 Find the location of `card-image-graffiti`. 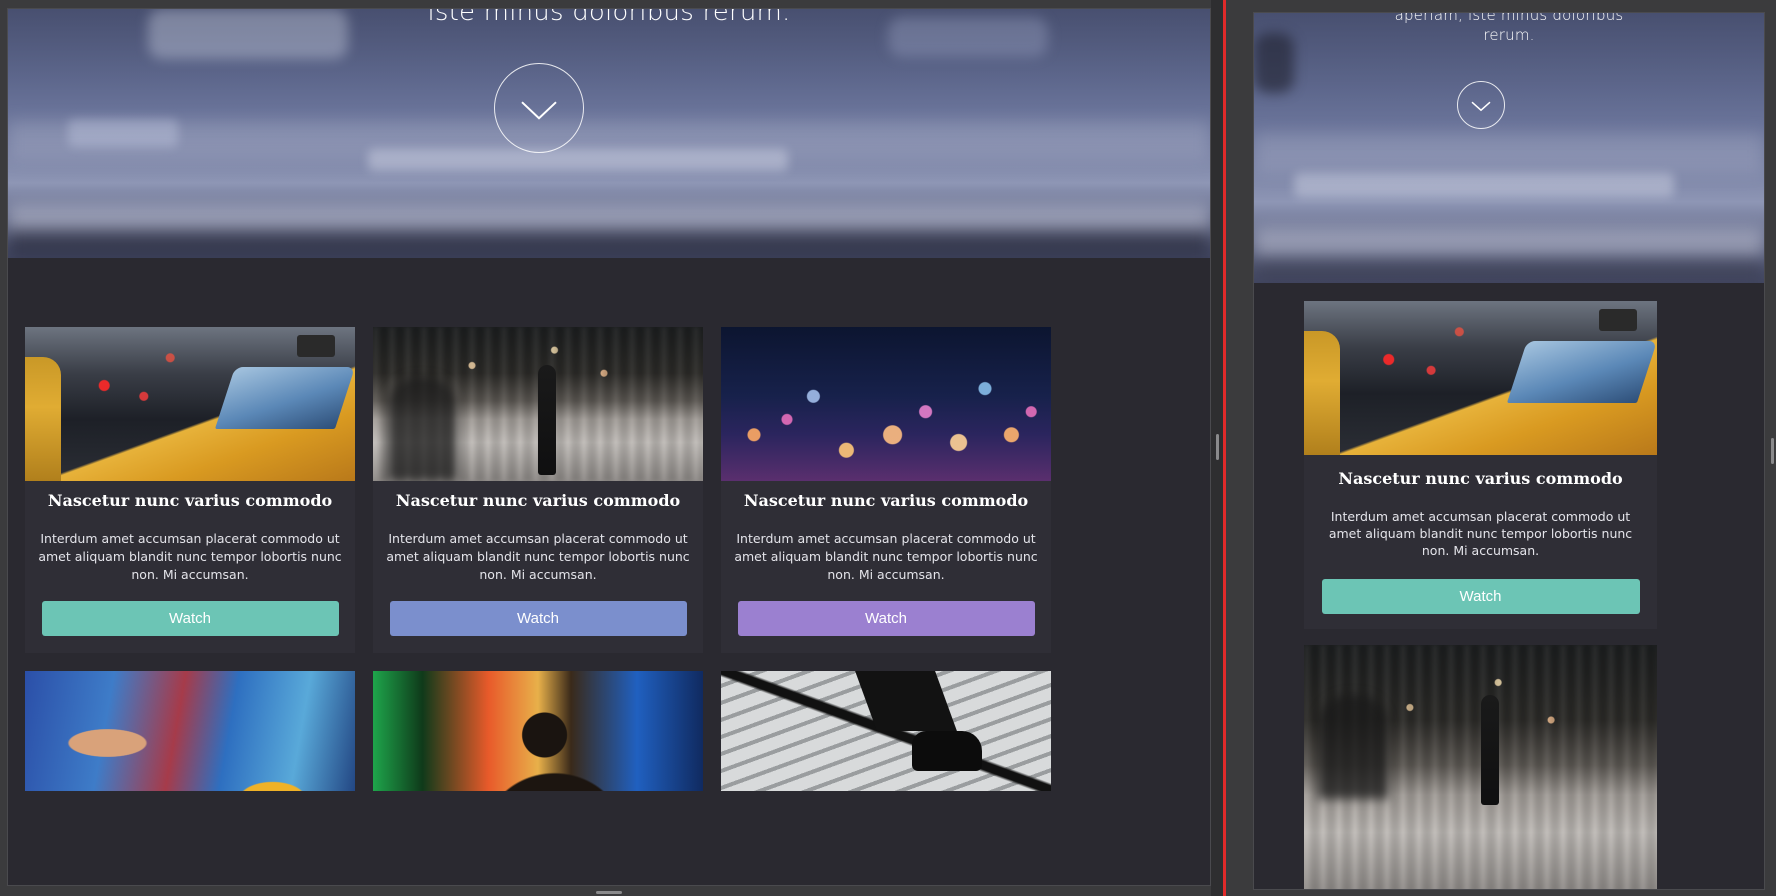

card-image-graffiti is located at coordinates (190, 731).